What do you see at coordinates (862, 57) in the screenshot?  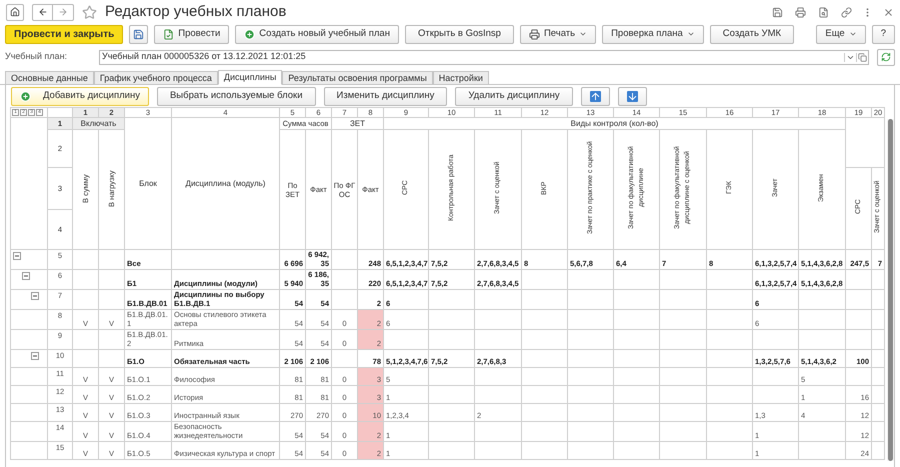 I see `open-icon` at bounding box center [862, 57].